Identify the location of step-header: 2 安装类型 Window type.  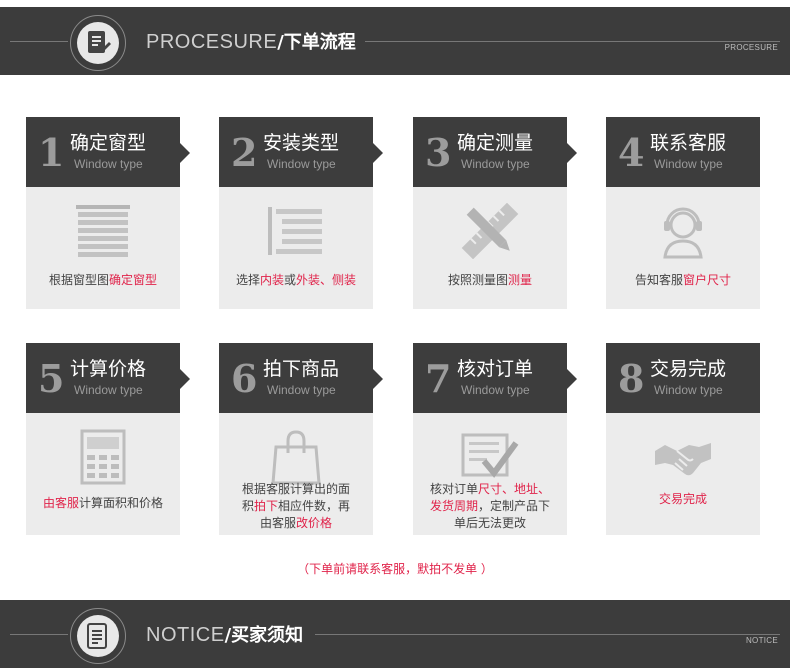
(301, 152).